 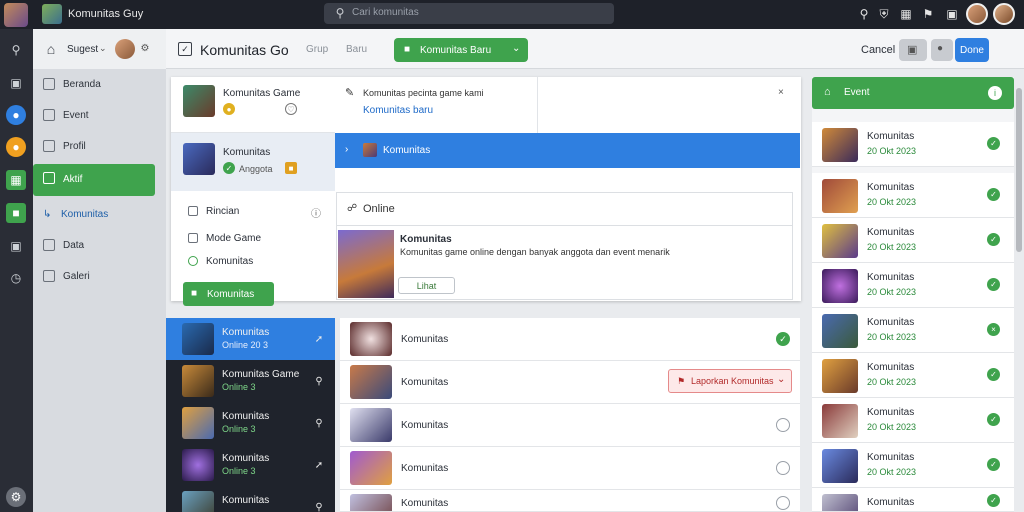 What do you see at coordinates (250, 423) in the screenshot?
I see `list-item: Komunitas Online 3 ⚲` at bounding box center [250, 423].